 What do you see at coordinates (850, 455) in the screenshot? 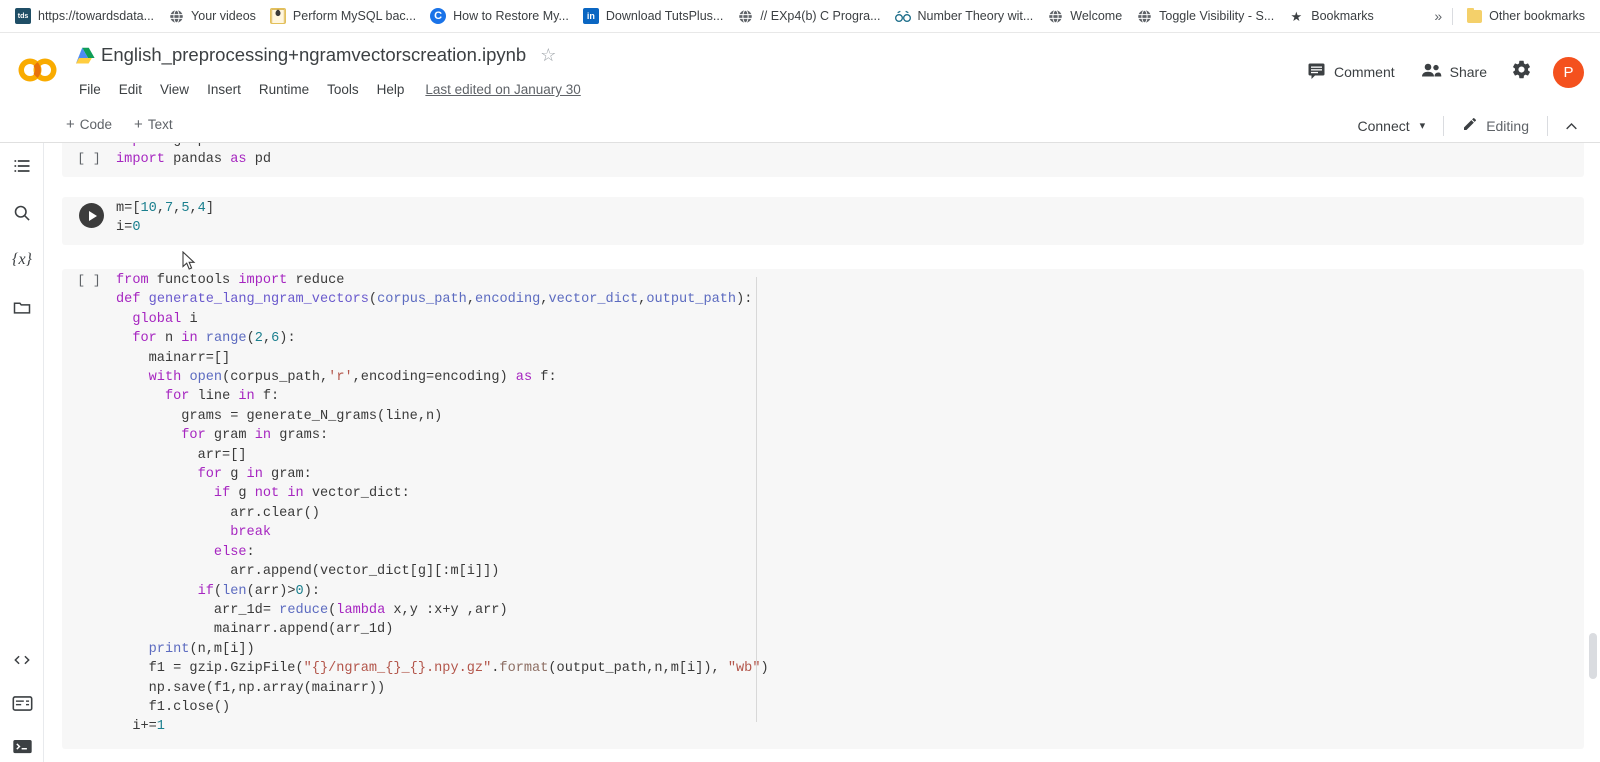
I see `code-line: arr=[]` at bounding box center [850, 455].